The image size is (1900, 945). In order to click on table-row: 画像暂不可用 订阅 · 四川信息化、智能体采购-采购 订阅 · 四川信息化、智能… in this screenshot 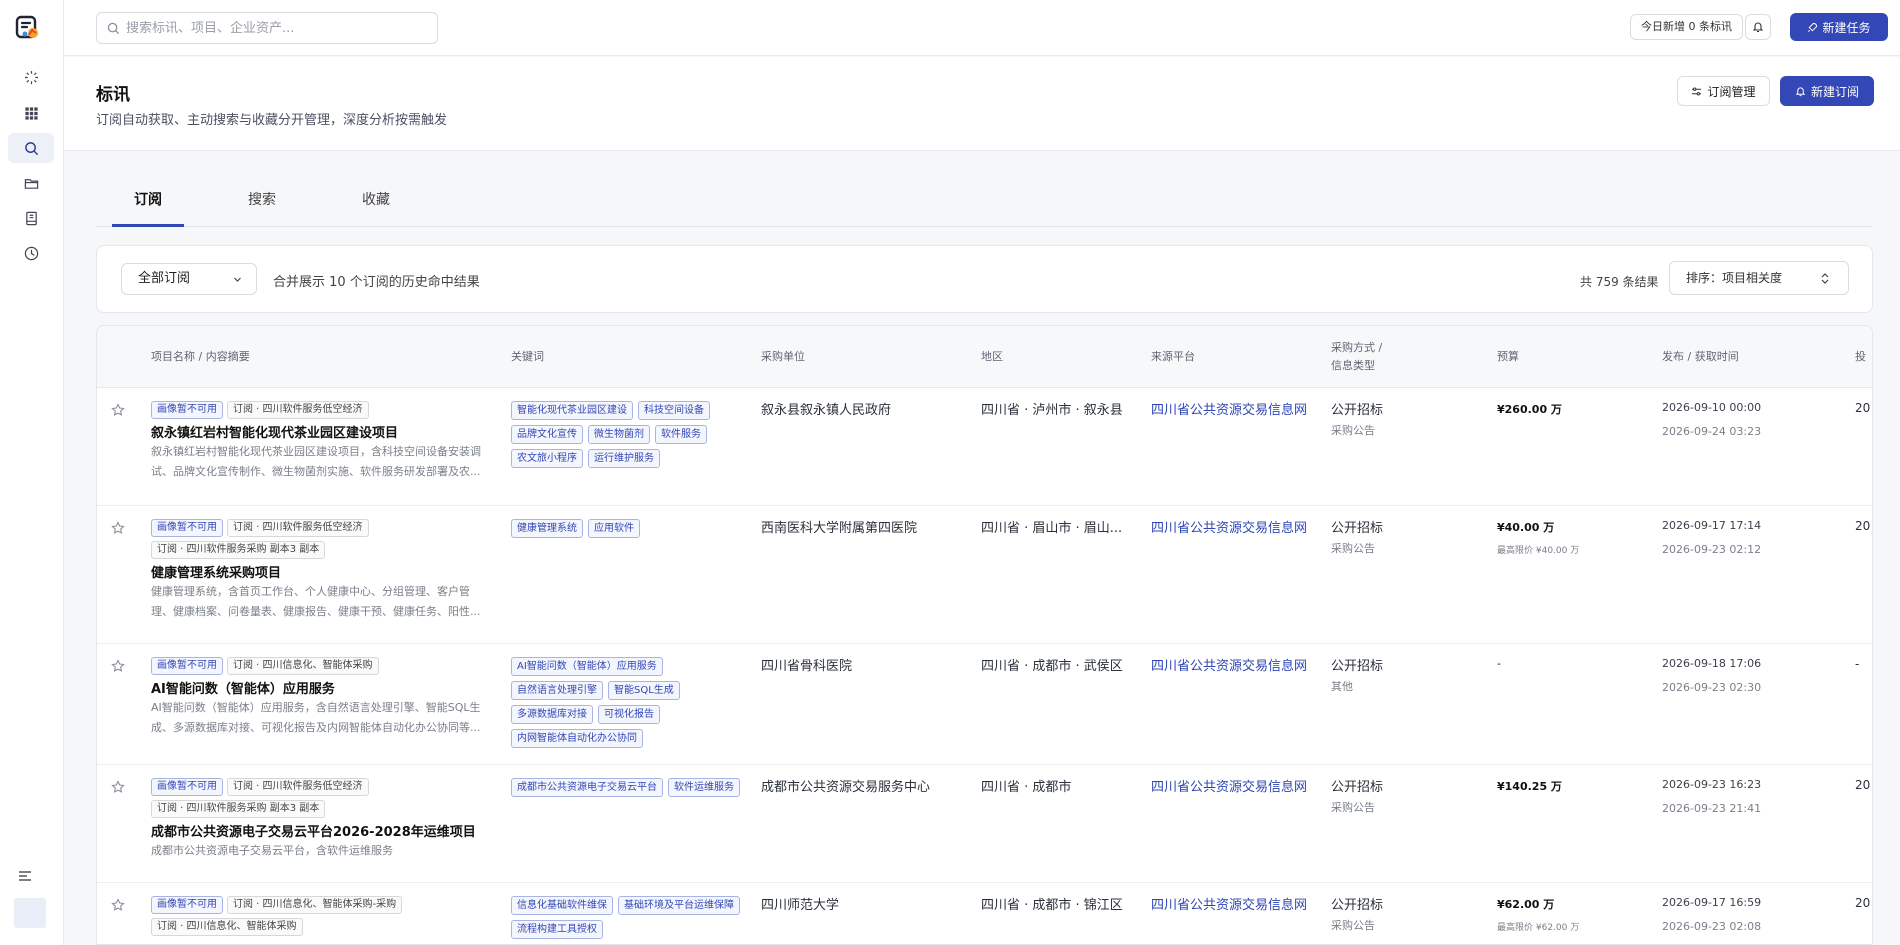, I will do `click(984, 914)`.